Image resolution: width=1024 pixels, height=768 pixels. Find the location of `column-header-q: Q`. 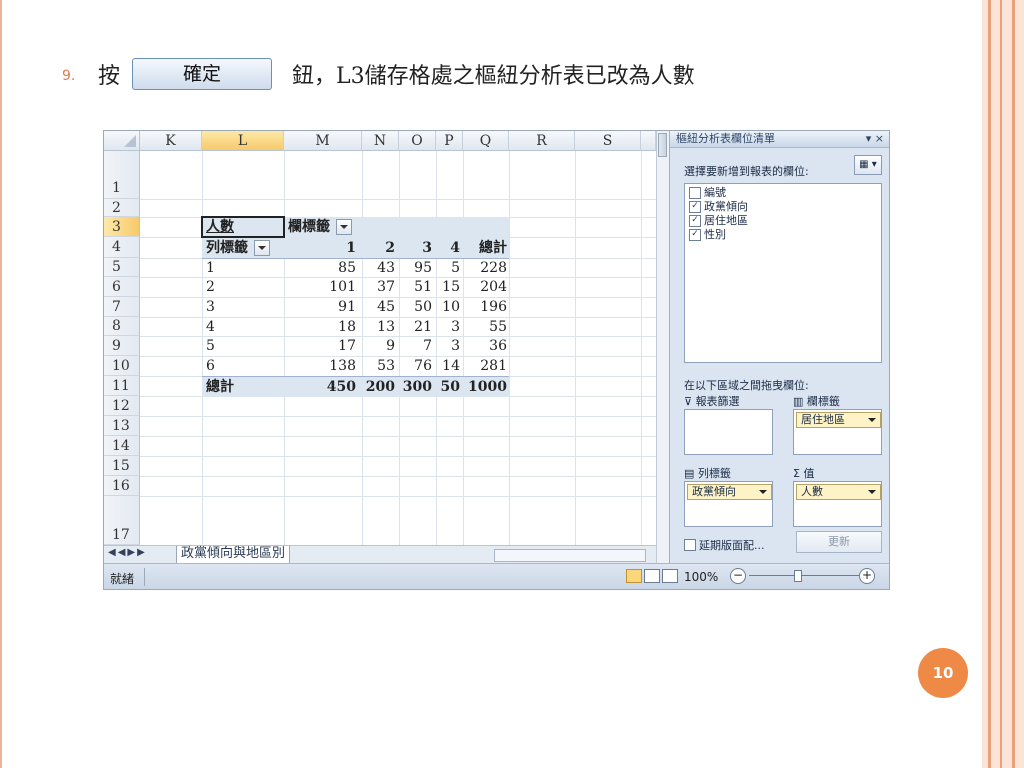

column-header-q: Q is located at coordinates (486, 141).